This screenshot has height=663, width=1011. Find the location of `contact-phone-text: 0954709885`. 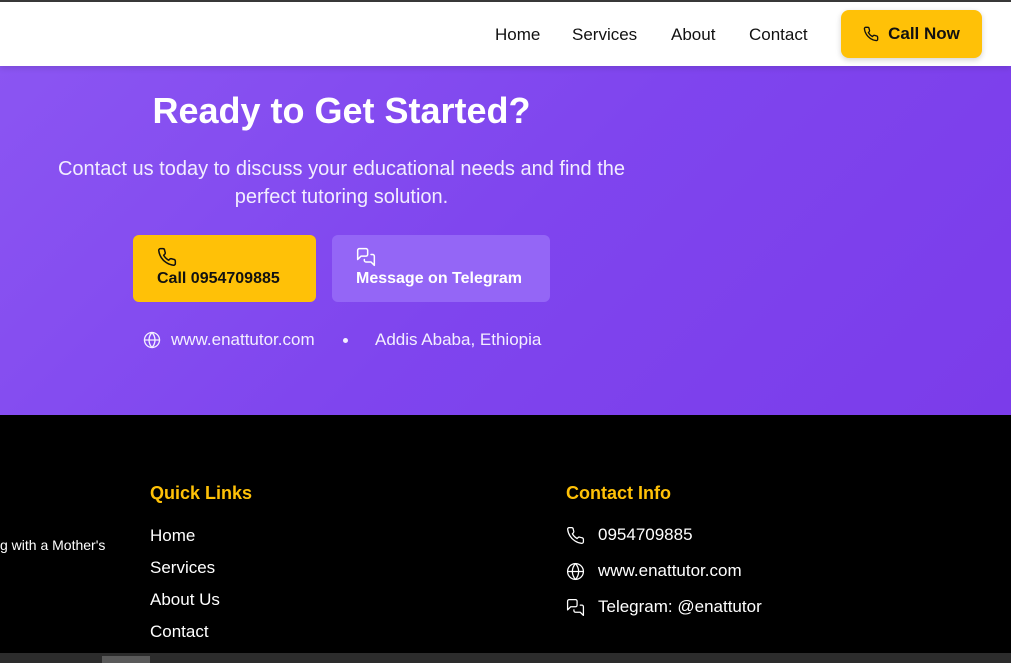

contact-phone-text: 0954709885 is located at coordinates (645, 534).